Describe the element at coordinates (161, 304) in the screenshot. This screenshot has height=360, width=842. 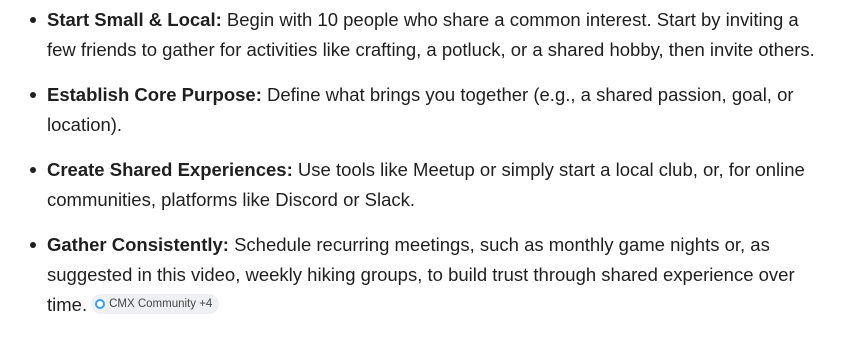
I see `source-chip-label: CMX Community +4` at that location.